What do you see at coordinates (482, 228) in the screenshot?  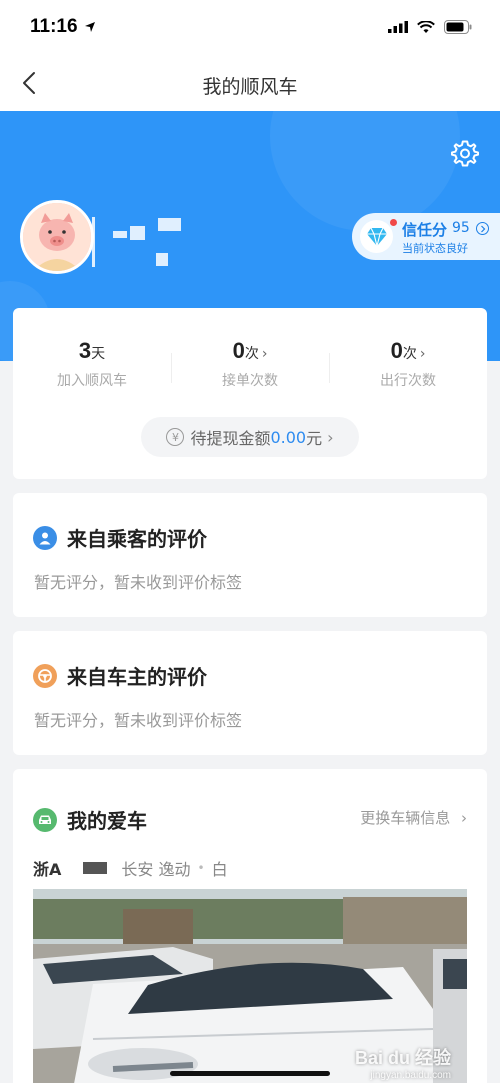 I see `chevron-right-icon` at bounding box center [482, 228].